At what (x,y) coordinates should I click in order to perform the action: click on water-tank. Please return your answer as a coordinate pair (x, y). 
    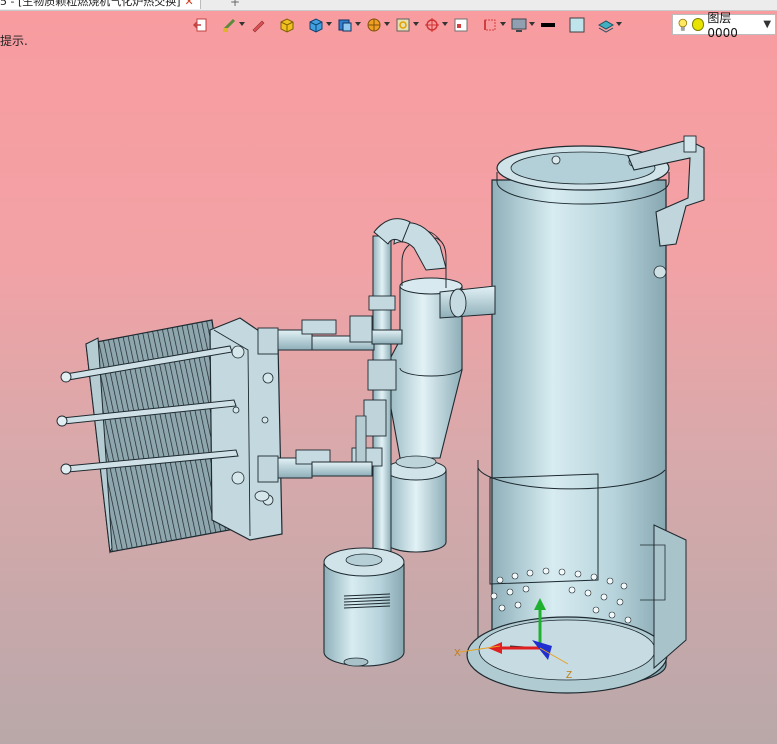
    Looking at the image, I should click on (364, 607).